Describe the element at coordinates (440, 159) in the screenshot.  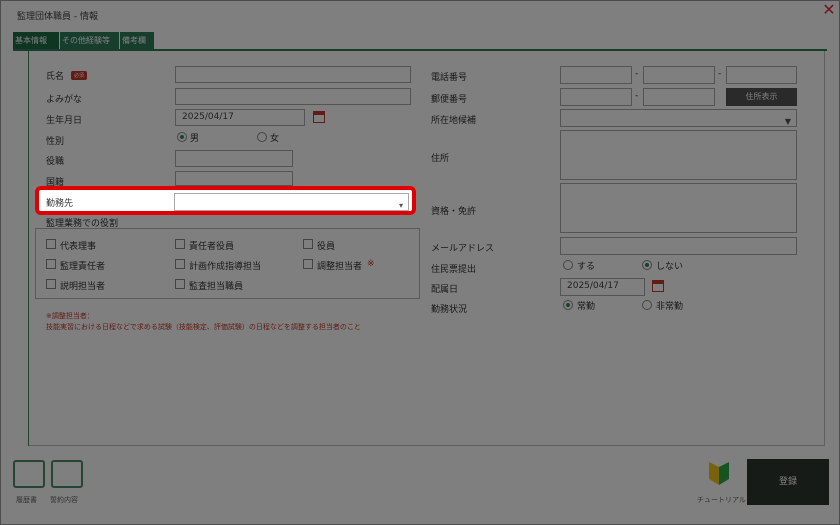
I see `address-label: 住所` at that location.